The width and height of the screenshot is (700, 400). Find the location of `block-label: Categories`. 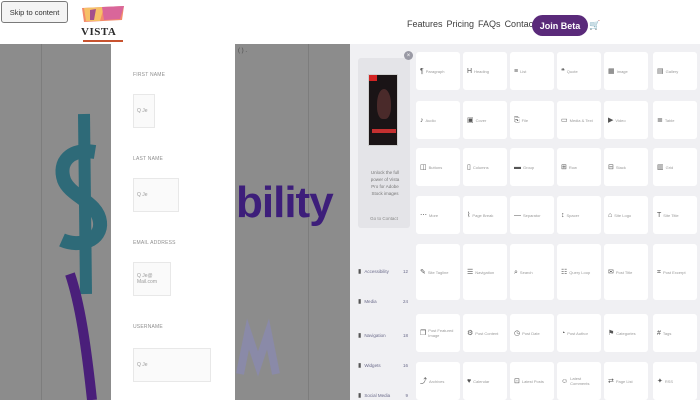

block-label: Categories is located at coordinates (626, 333).